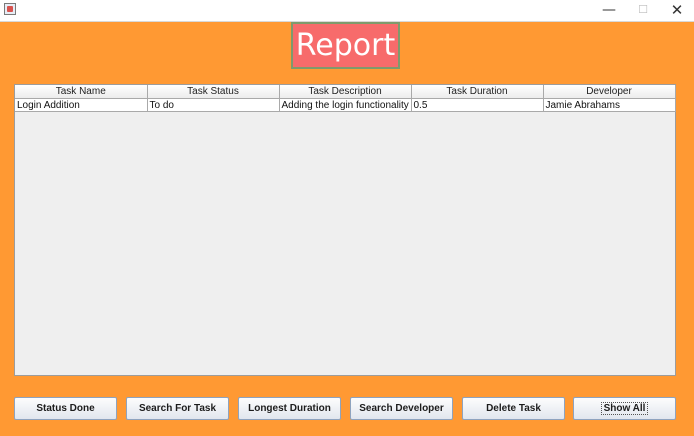  I want to click on longest-duration-button: Longest Duration, so click(289, 408).